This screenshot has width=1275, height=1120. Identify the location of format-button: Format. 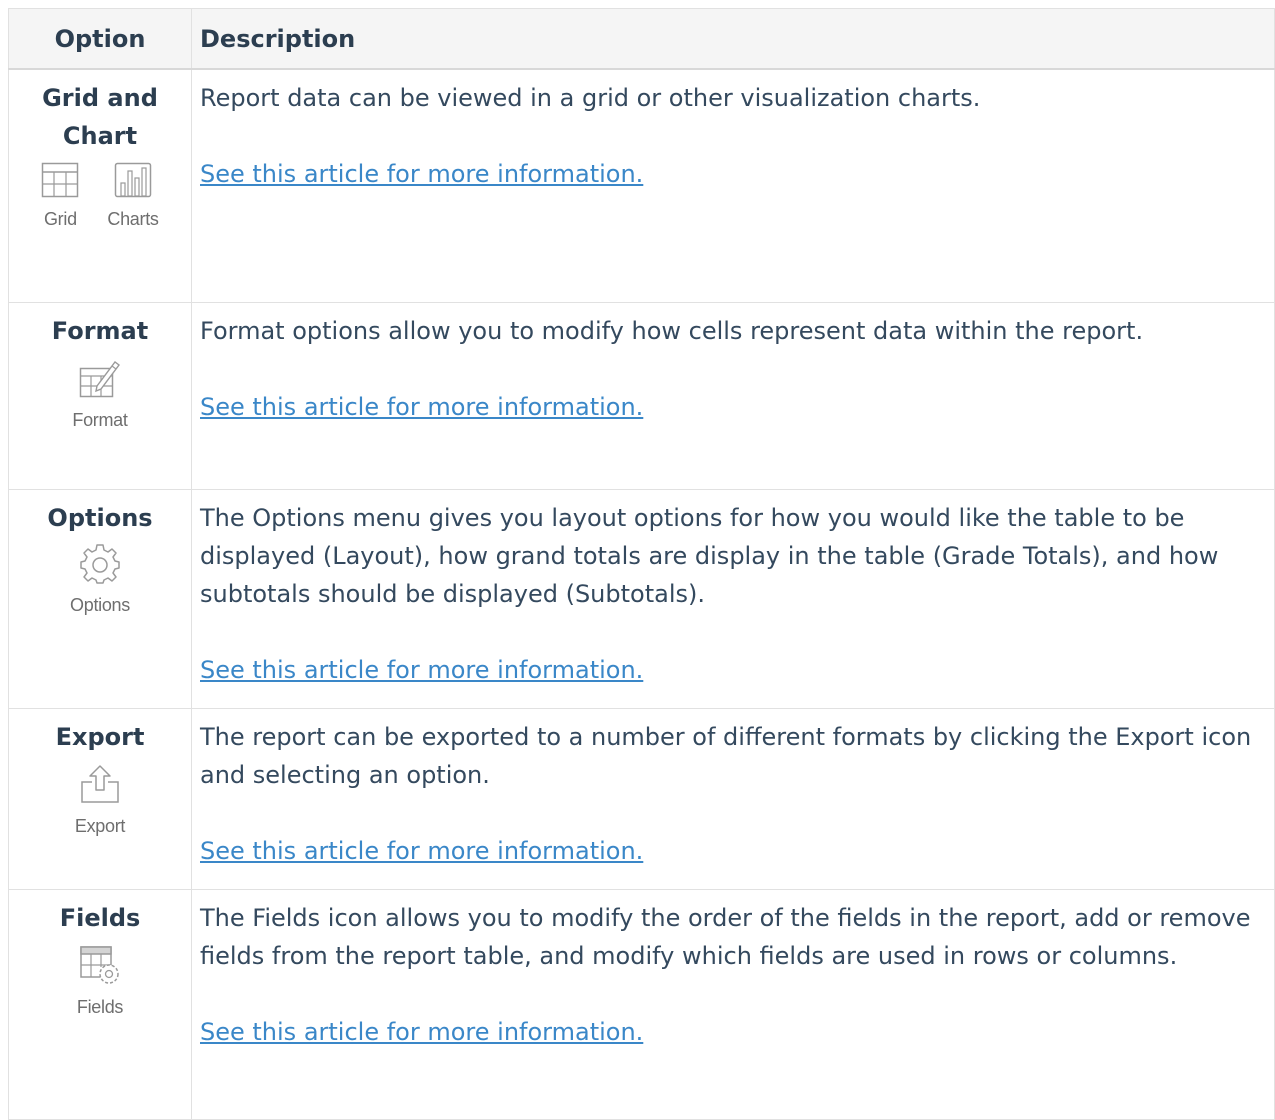
(100, 393).